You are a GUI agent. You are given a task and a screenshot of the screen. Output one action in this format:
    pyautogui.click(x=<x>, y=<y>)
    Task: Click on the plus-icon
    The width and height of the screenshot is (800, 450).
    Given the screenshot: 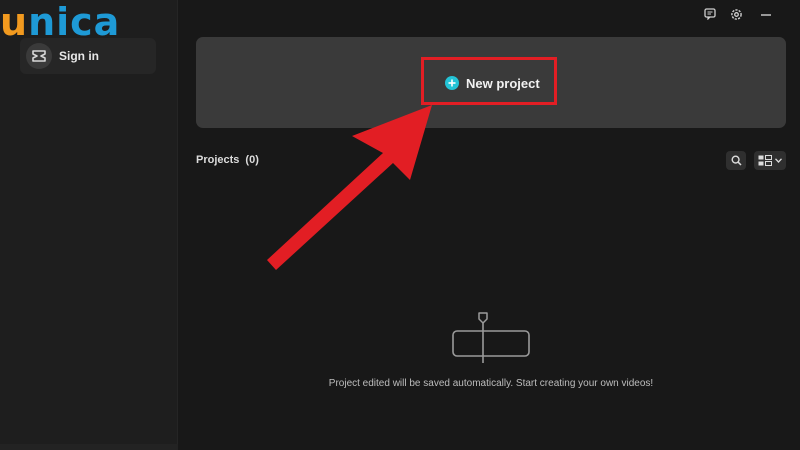 What is the action you would take?
    pyautogui.click(x=452, y=83)
    